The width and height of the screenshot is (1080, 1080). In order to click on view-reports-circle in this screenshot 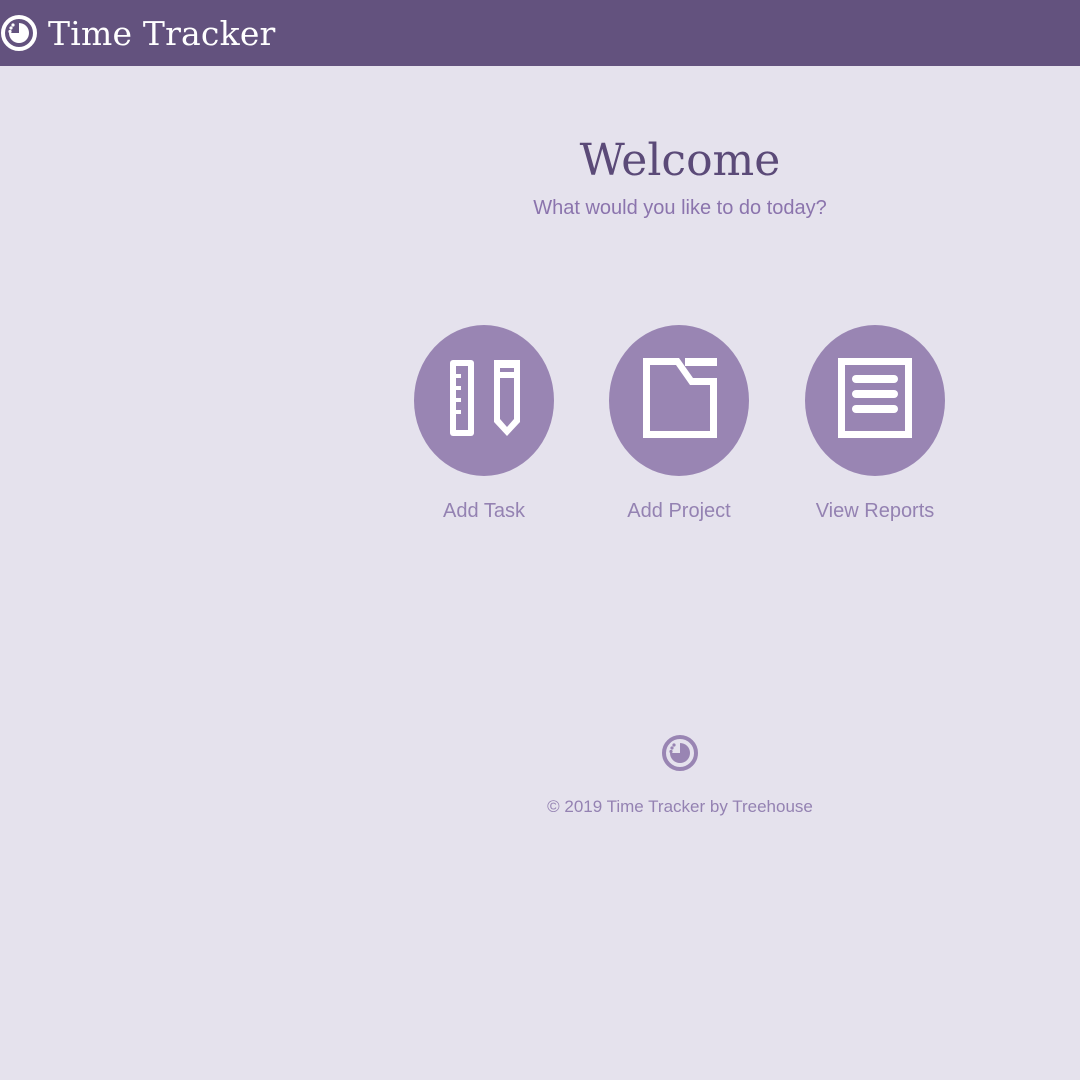, I will do `click(875, 400)`.